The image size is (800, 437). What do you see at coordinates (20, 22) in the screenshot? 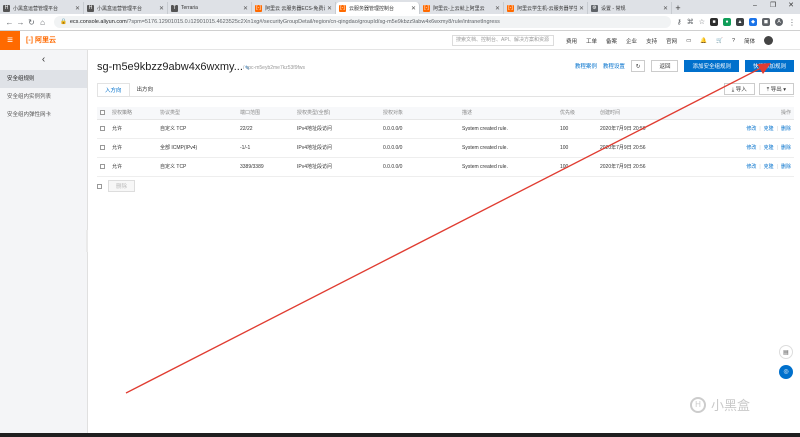
I see `forward-icon: →` at bounding box center [20, 22].